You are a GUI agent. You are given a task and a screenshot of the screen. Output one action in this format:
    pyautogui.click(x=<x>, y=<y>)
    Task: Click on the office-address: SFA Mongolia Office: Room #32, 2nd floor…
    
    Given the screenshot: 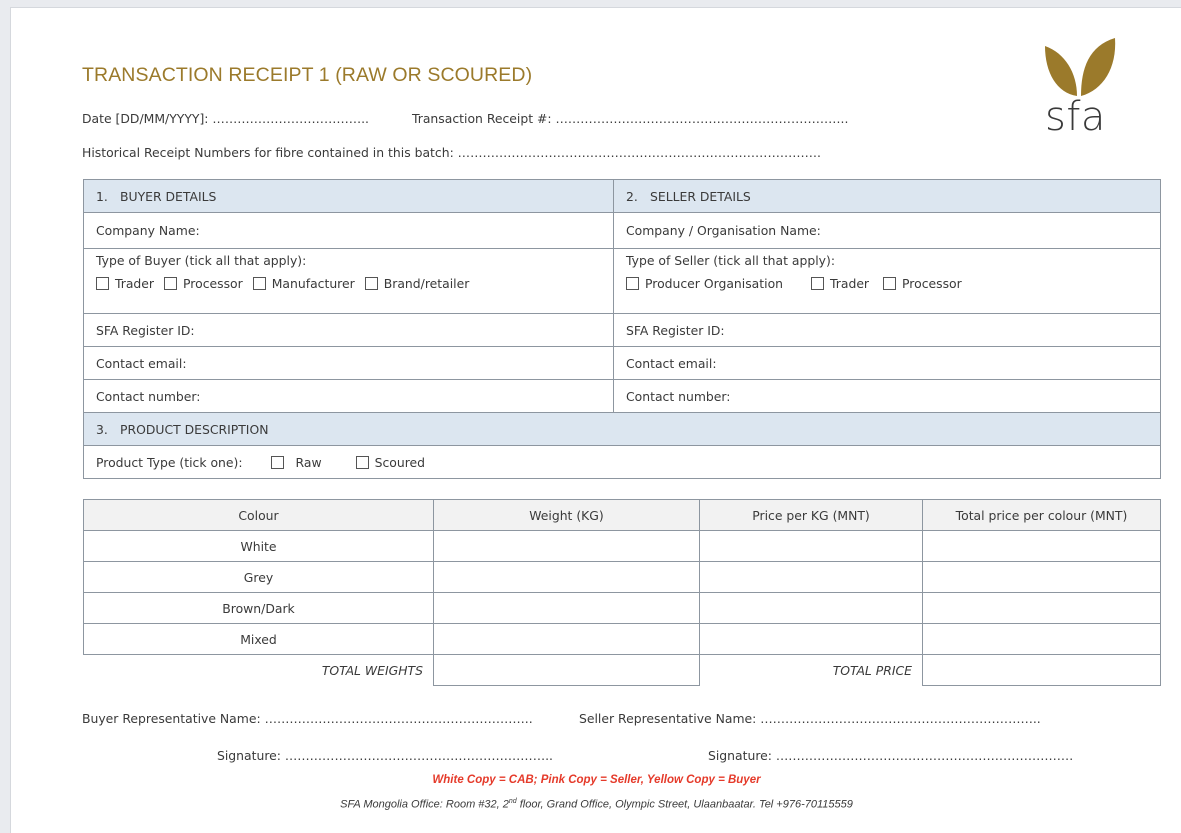 What is the action you would take?
    pyautogui.click(x=596, y=804)
    